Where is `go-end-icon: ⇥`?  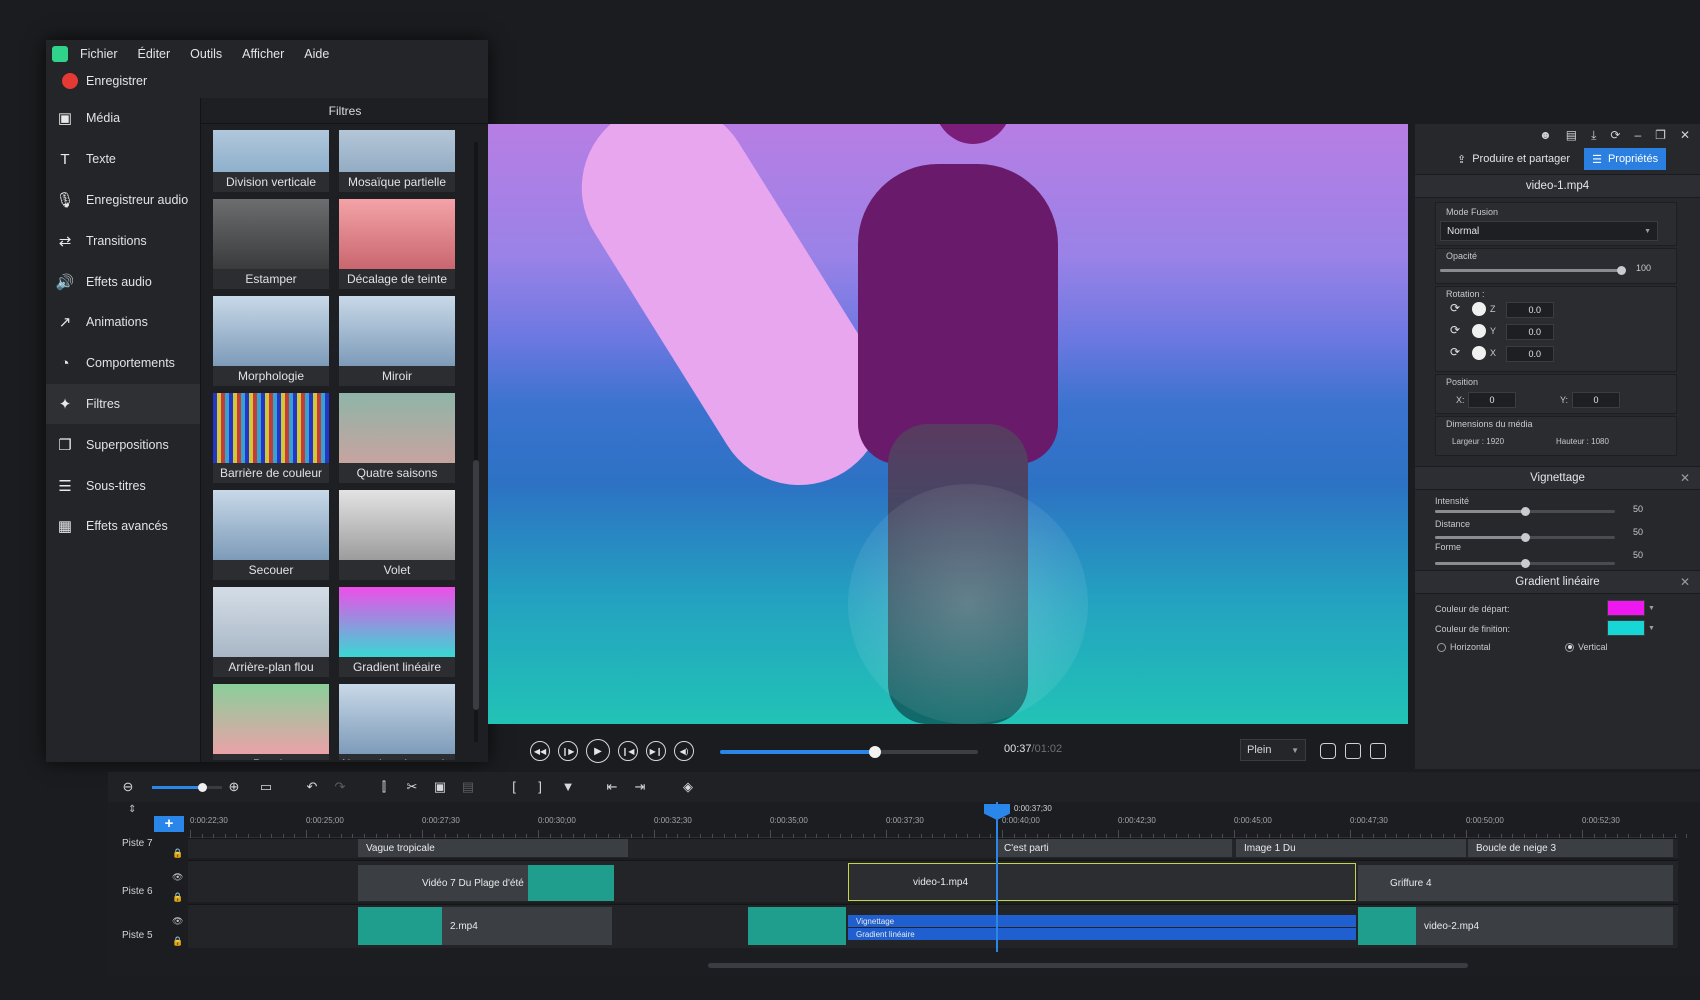 go-end-icon: ⇥ is located at coordinates (640, 787).